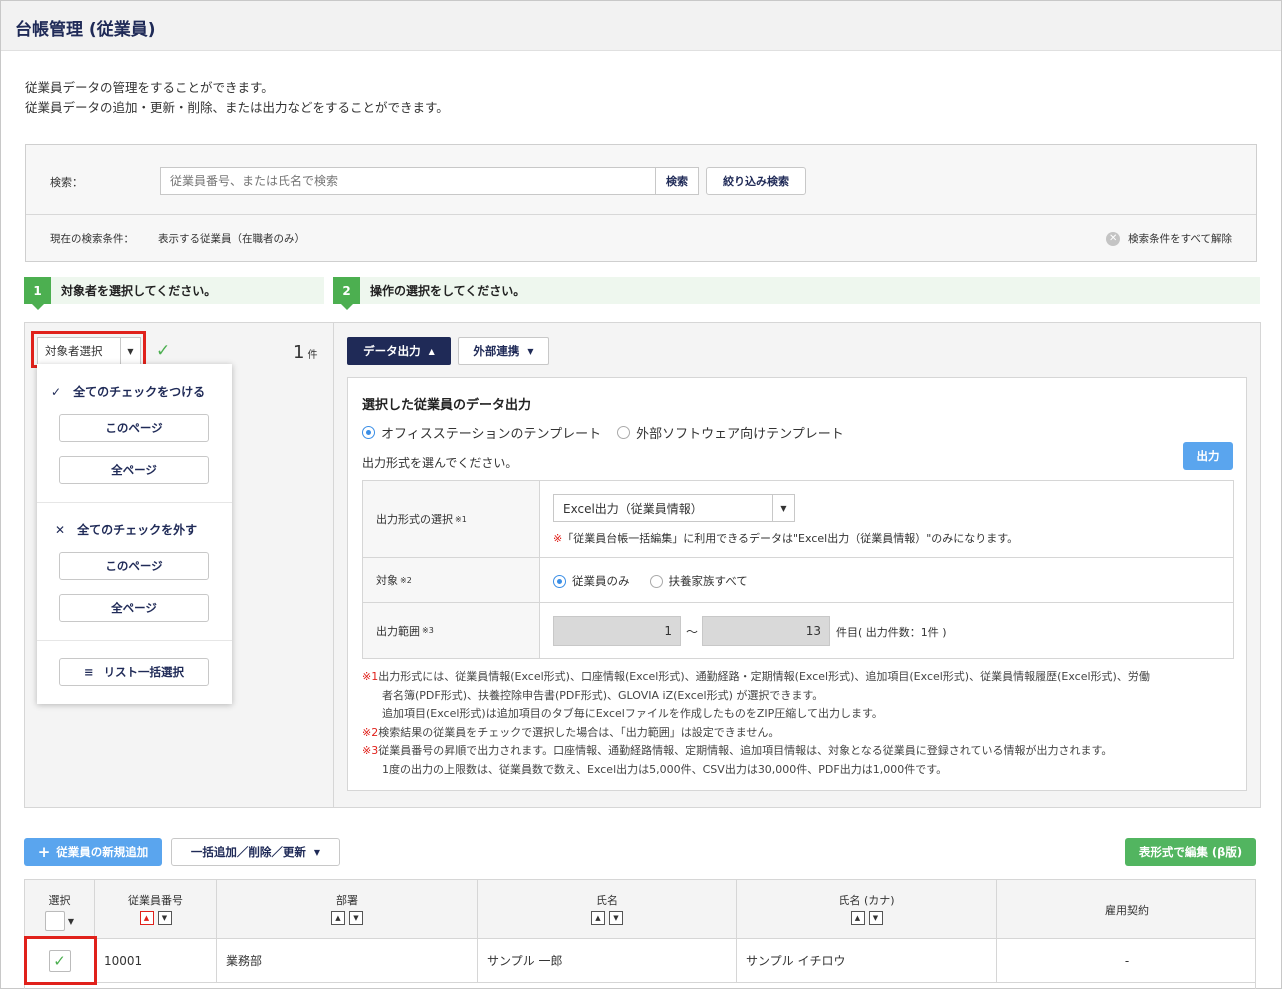  Describe the element at coordinates (886, 580) in the screenshot. I see `target-cell: 従業員のみ 扶養家族すべて` at that location.